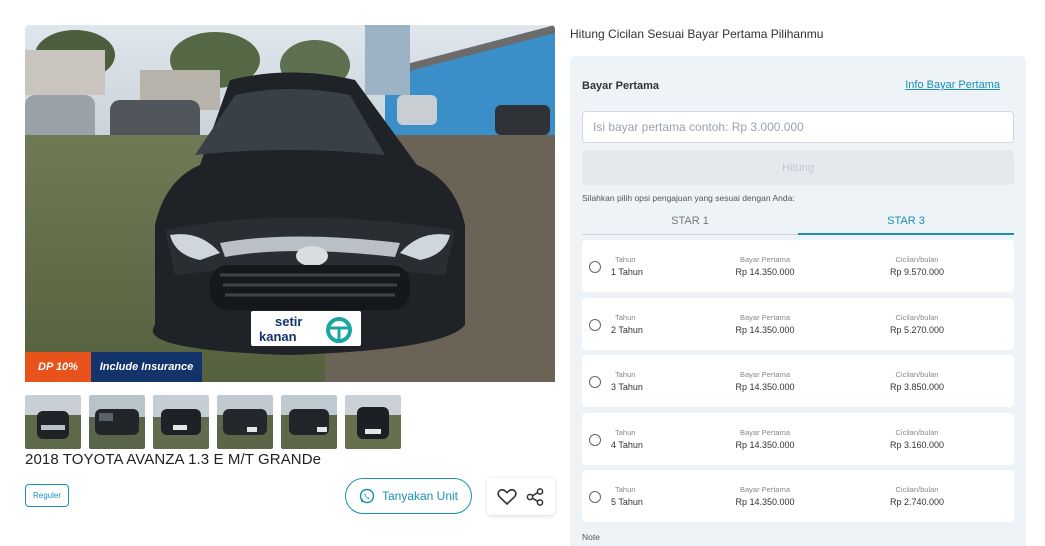 The height and width of the screenshot is (546, 1045). Describe the element at coordinates (917, 502) in the screenshot. I see `installment-value: Rp 2.740.000` at that location.